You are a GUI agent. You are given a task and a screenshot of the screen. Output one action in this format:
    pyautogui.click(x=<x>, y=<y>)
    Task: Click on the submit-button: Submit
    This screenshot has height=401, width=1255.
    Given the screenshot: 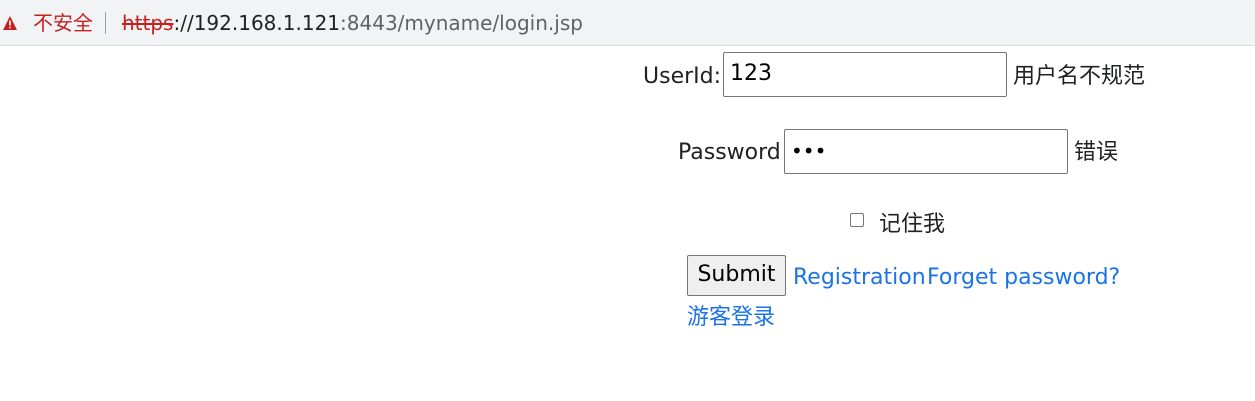 What is the action you would take?
    pyautogui.click(x=736, y=275)
    